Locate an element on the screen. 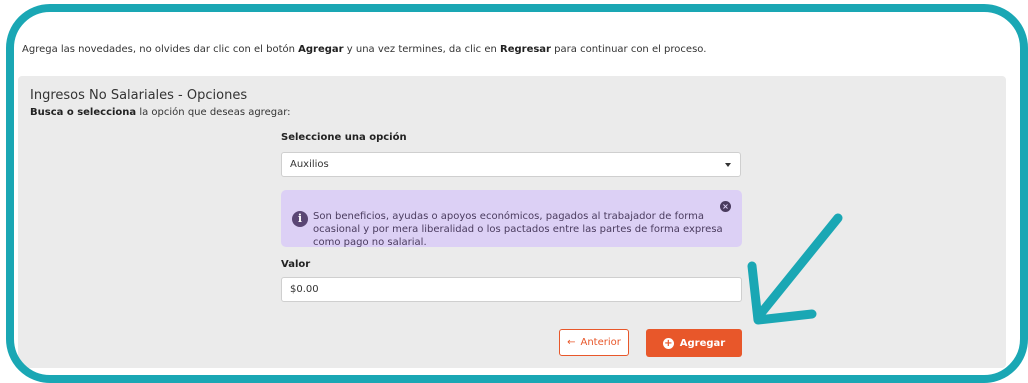 The height and width of the screenshot is (383, 1028). anterior-button: ← Anterior is located at coordinates (594, 342).